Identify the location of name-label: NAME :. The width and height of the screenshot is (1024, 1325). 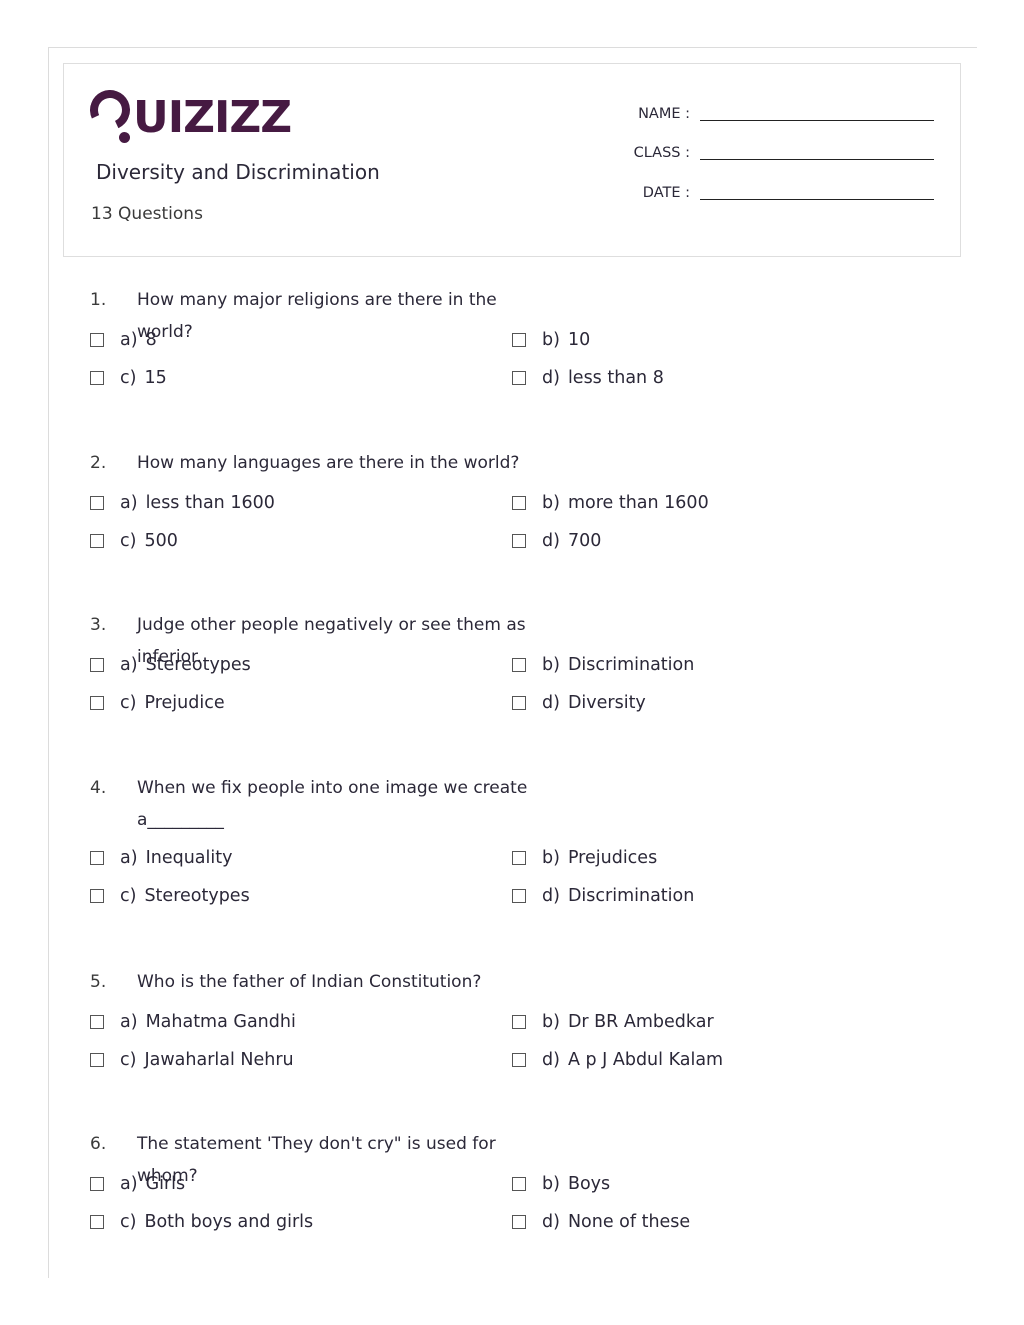
(664, 114).